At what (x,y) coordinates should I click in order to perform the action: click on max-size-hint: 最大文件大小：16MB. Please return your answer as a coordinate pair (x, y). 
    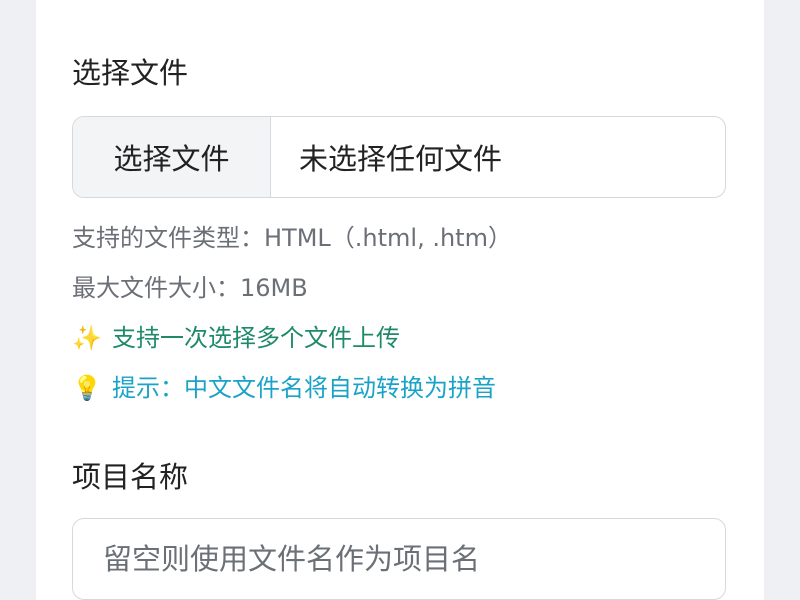
    Looking at the image, I should click on (190, 288).